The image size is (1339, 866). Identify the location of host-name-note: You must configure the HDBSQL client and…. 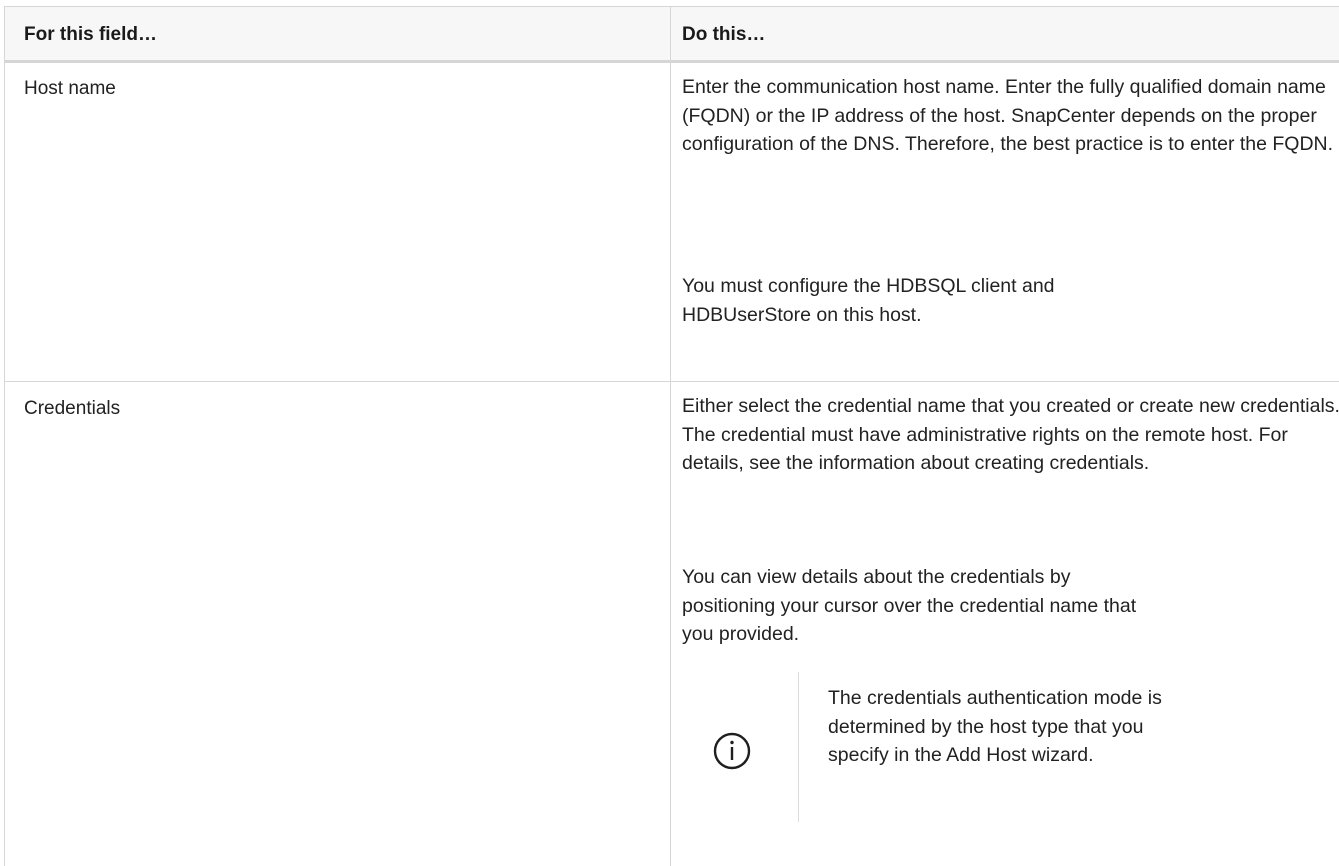
(868, 300).